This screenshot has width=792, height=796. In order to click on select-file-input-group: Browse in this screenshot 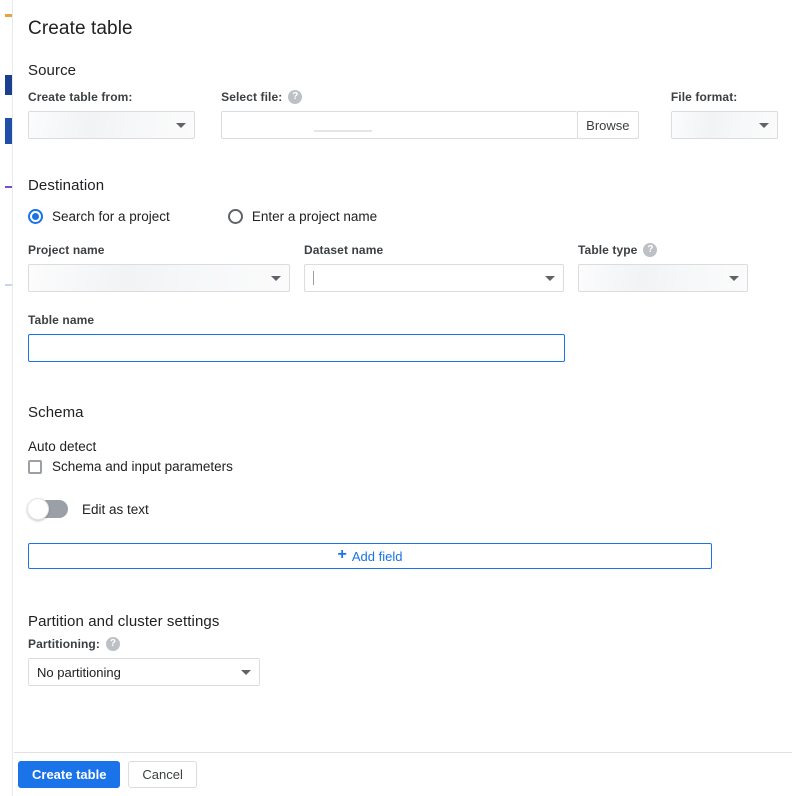, I will do `click(430, 125)`.